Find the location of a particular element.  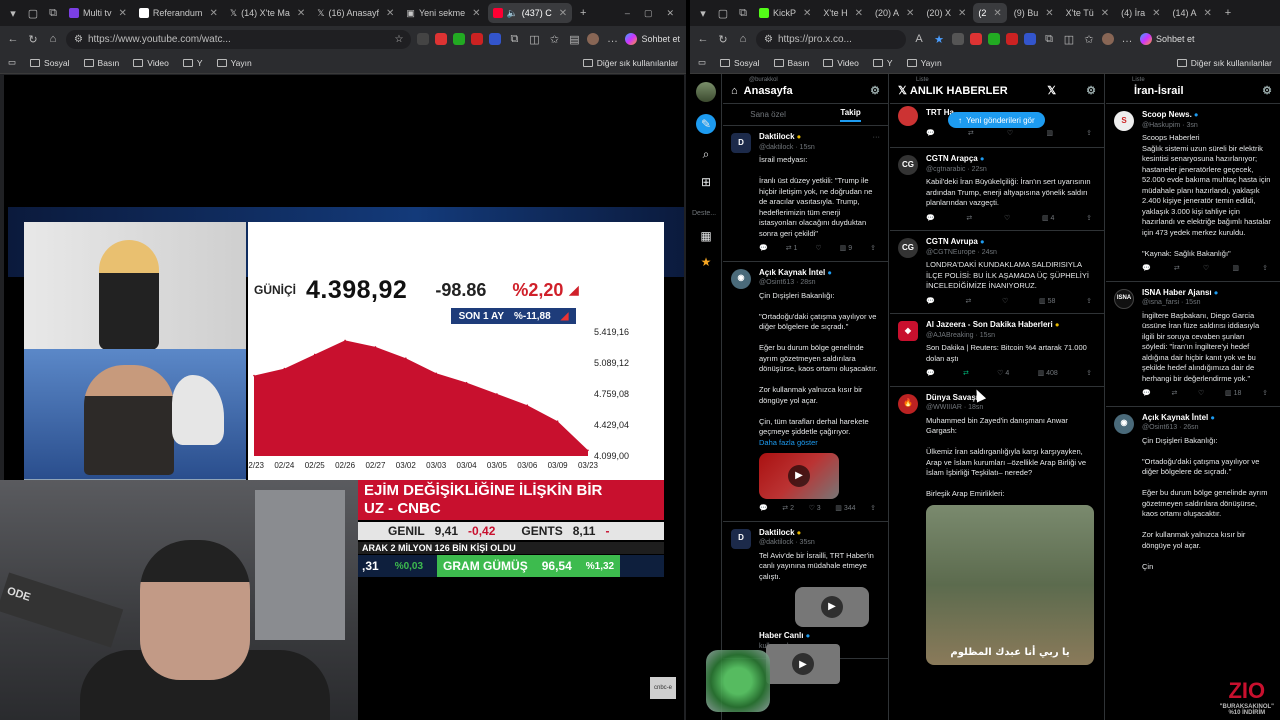

tab-x-ma: 𝕏 (14) X'te Ma ✕ is located at coordinates (267, 13).